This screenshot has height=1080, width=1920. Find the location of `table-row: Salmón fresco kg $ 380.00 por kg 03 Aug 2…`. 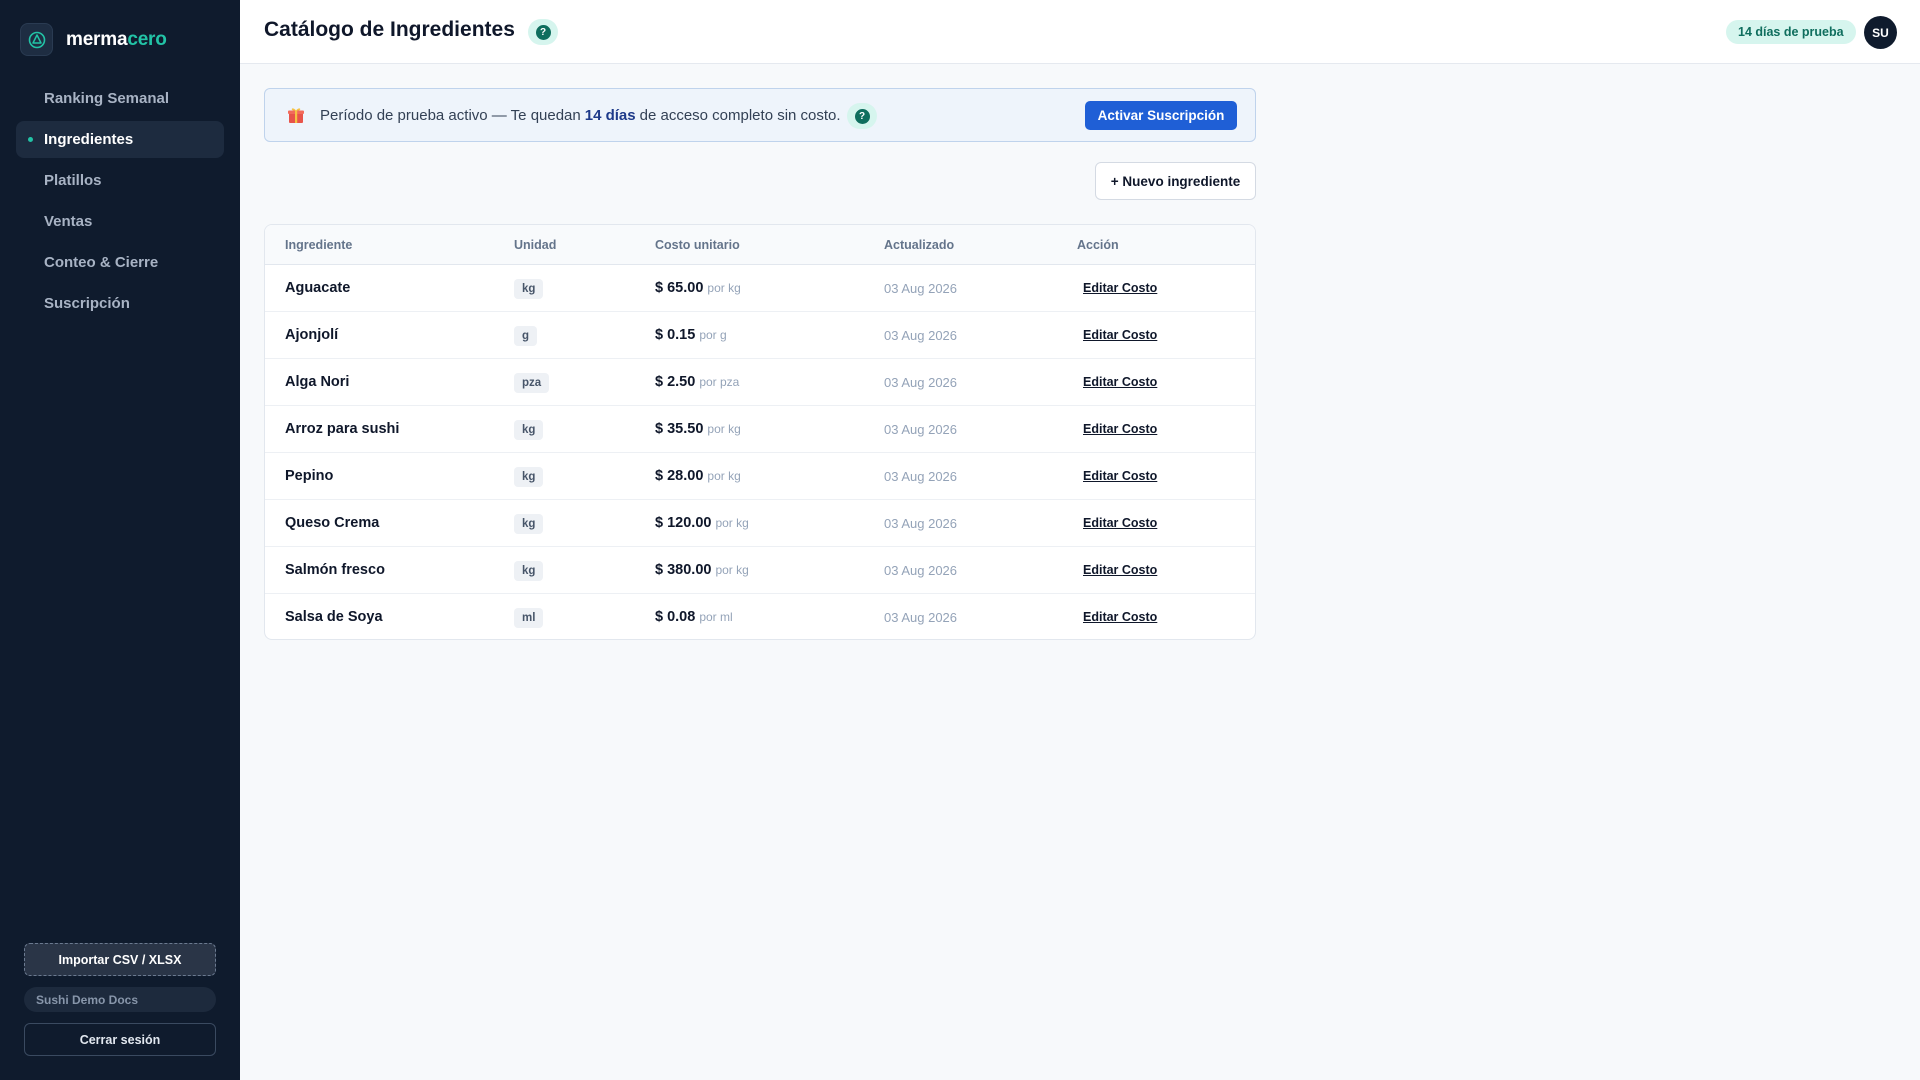

table-row: Salmón fresco kg $ 380.00 por kg 03 Aug 2… is located at coordinates (760, 570).